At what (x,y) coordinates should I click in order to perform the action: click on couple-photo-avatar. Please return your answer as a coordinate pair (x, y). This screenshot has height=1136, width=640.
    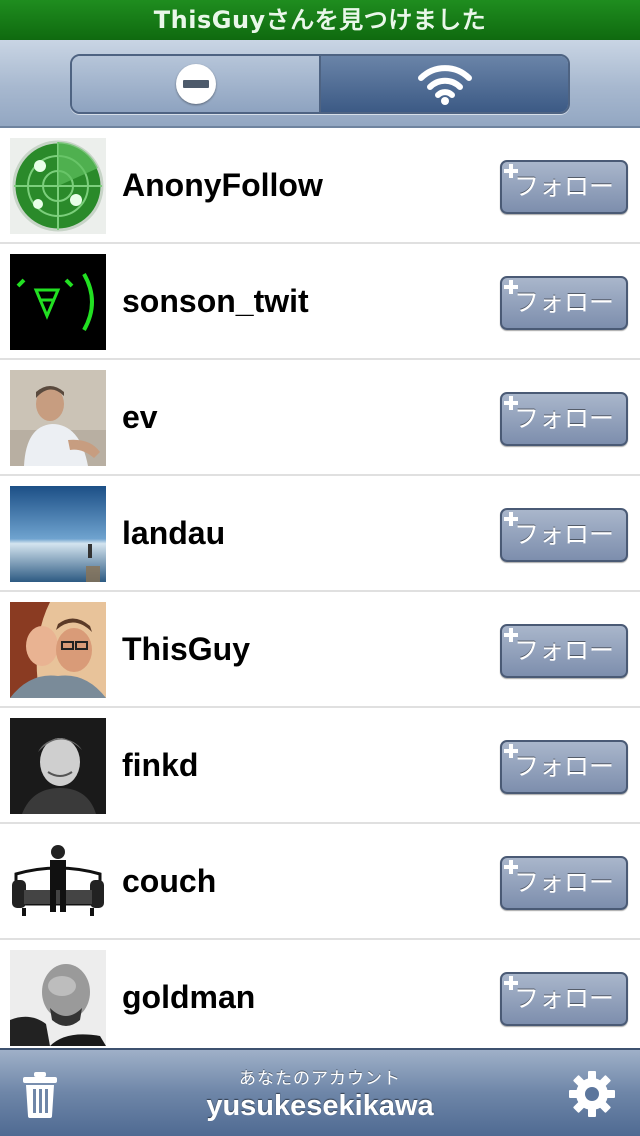
    Looking at the image, I should click on (58, 650).